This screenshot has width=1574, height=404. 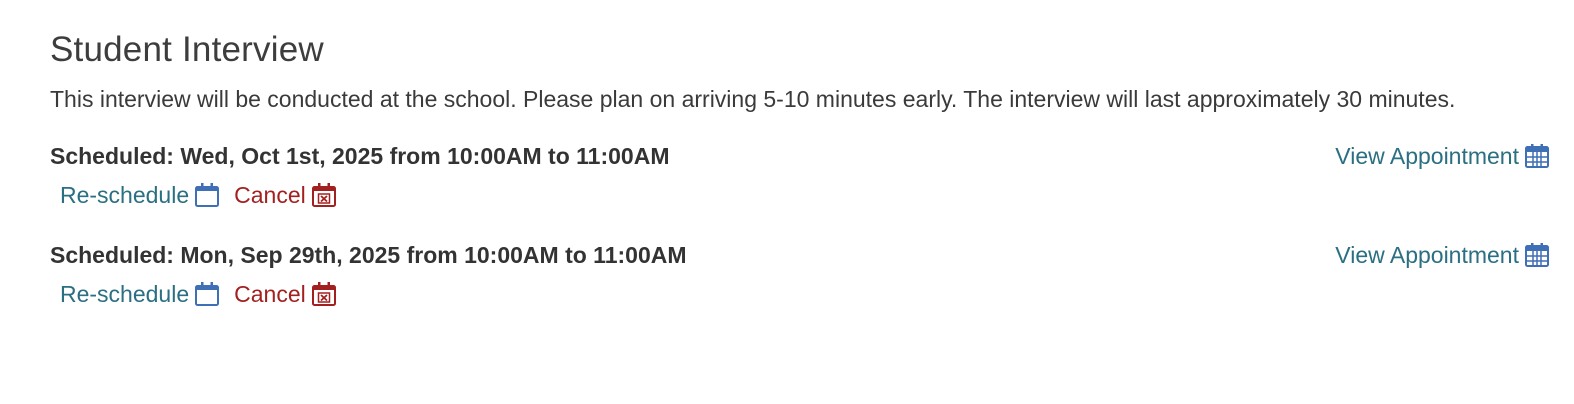 What do you see at coordinates (187, 49) in the screenshot?
I see `section-title: Student Interview` at bounding box center [187, 49].